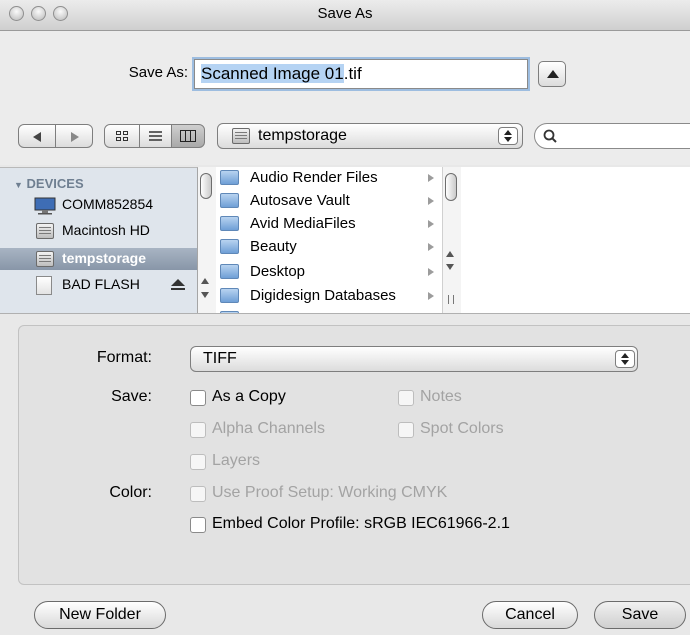 Image resolution: width=690 pixels, height=635 pixels. Describe the element at coordinates (45, 206) in the screenshot. I see `computer-icon` at that location.